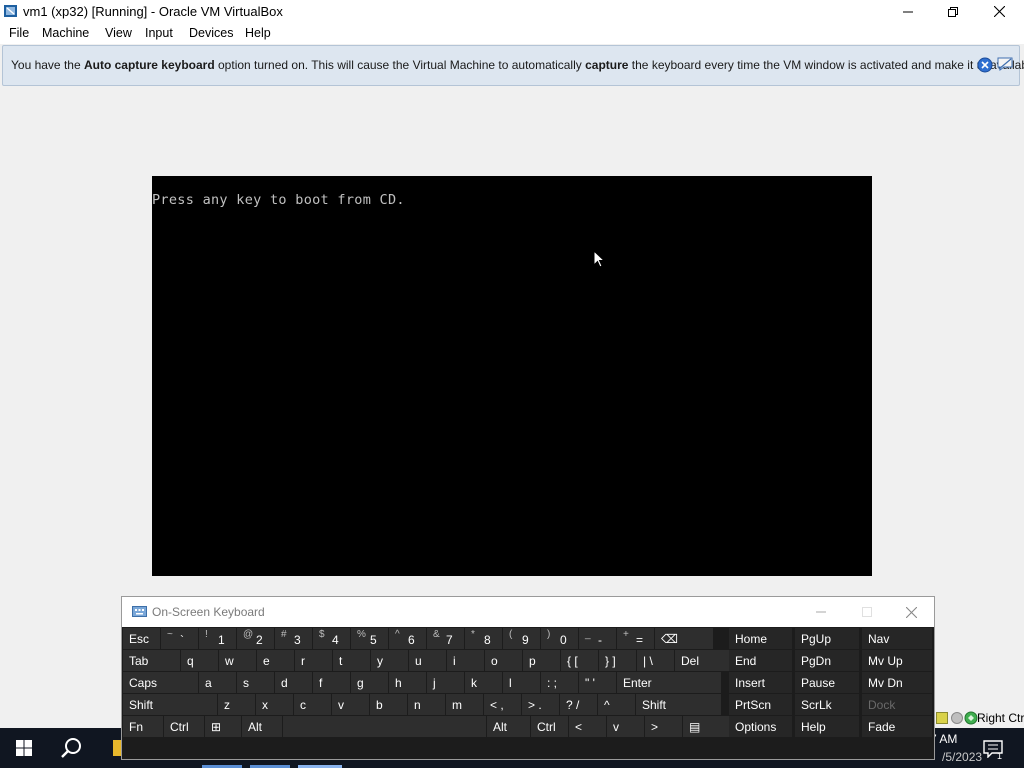 This screenshot has width=1024, height=768. Describe the element at coordinates (160, 682) in the screenshot. I see `key-caps: Caps` at that location.